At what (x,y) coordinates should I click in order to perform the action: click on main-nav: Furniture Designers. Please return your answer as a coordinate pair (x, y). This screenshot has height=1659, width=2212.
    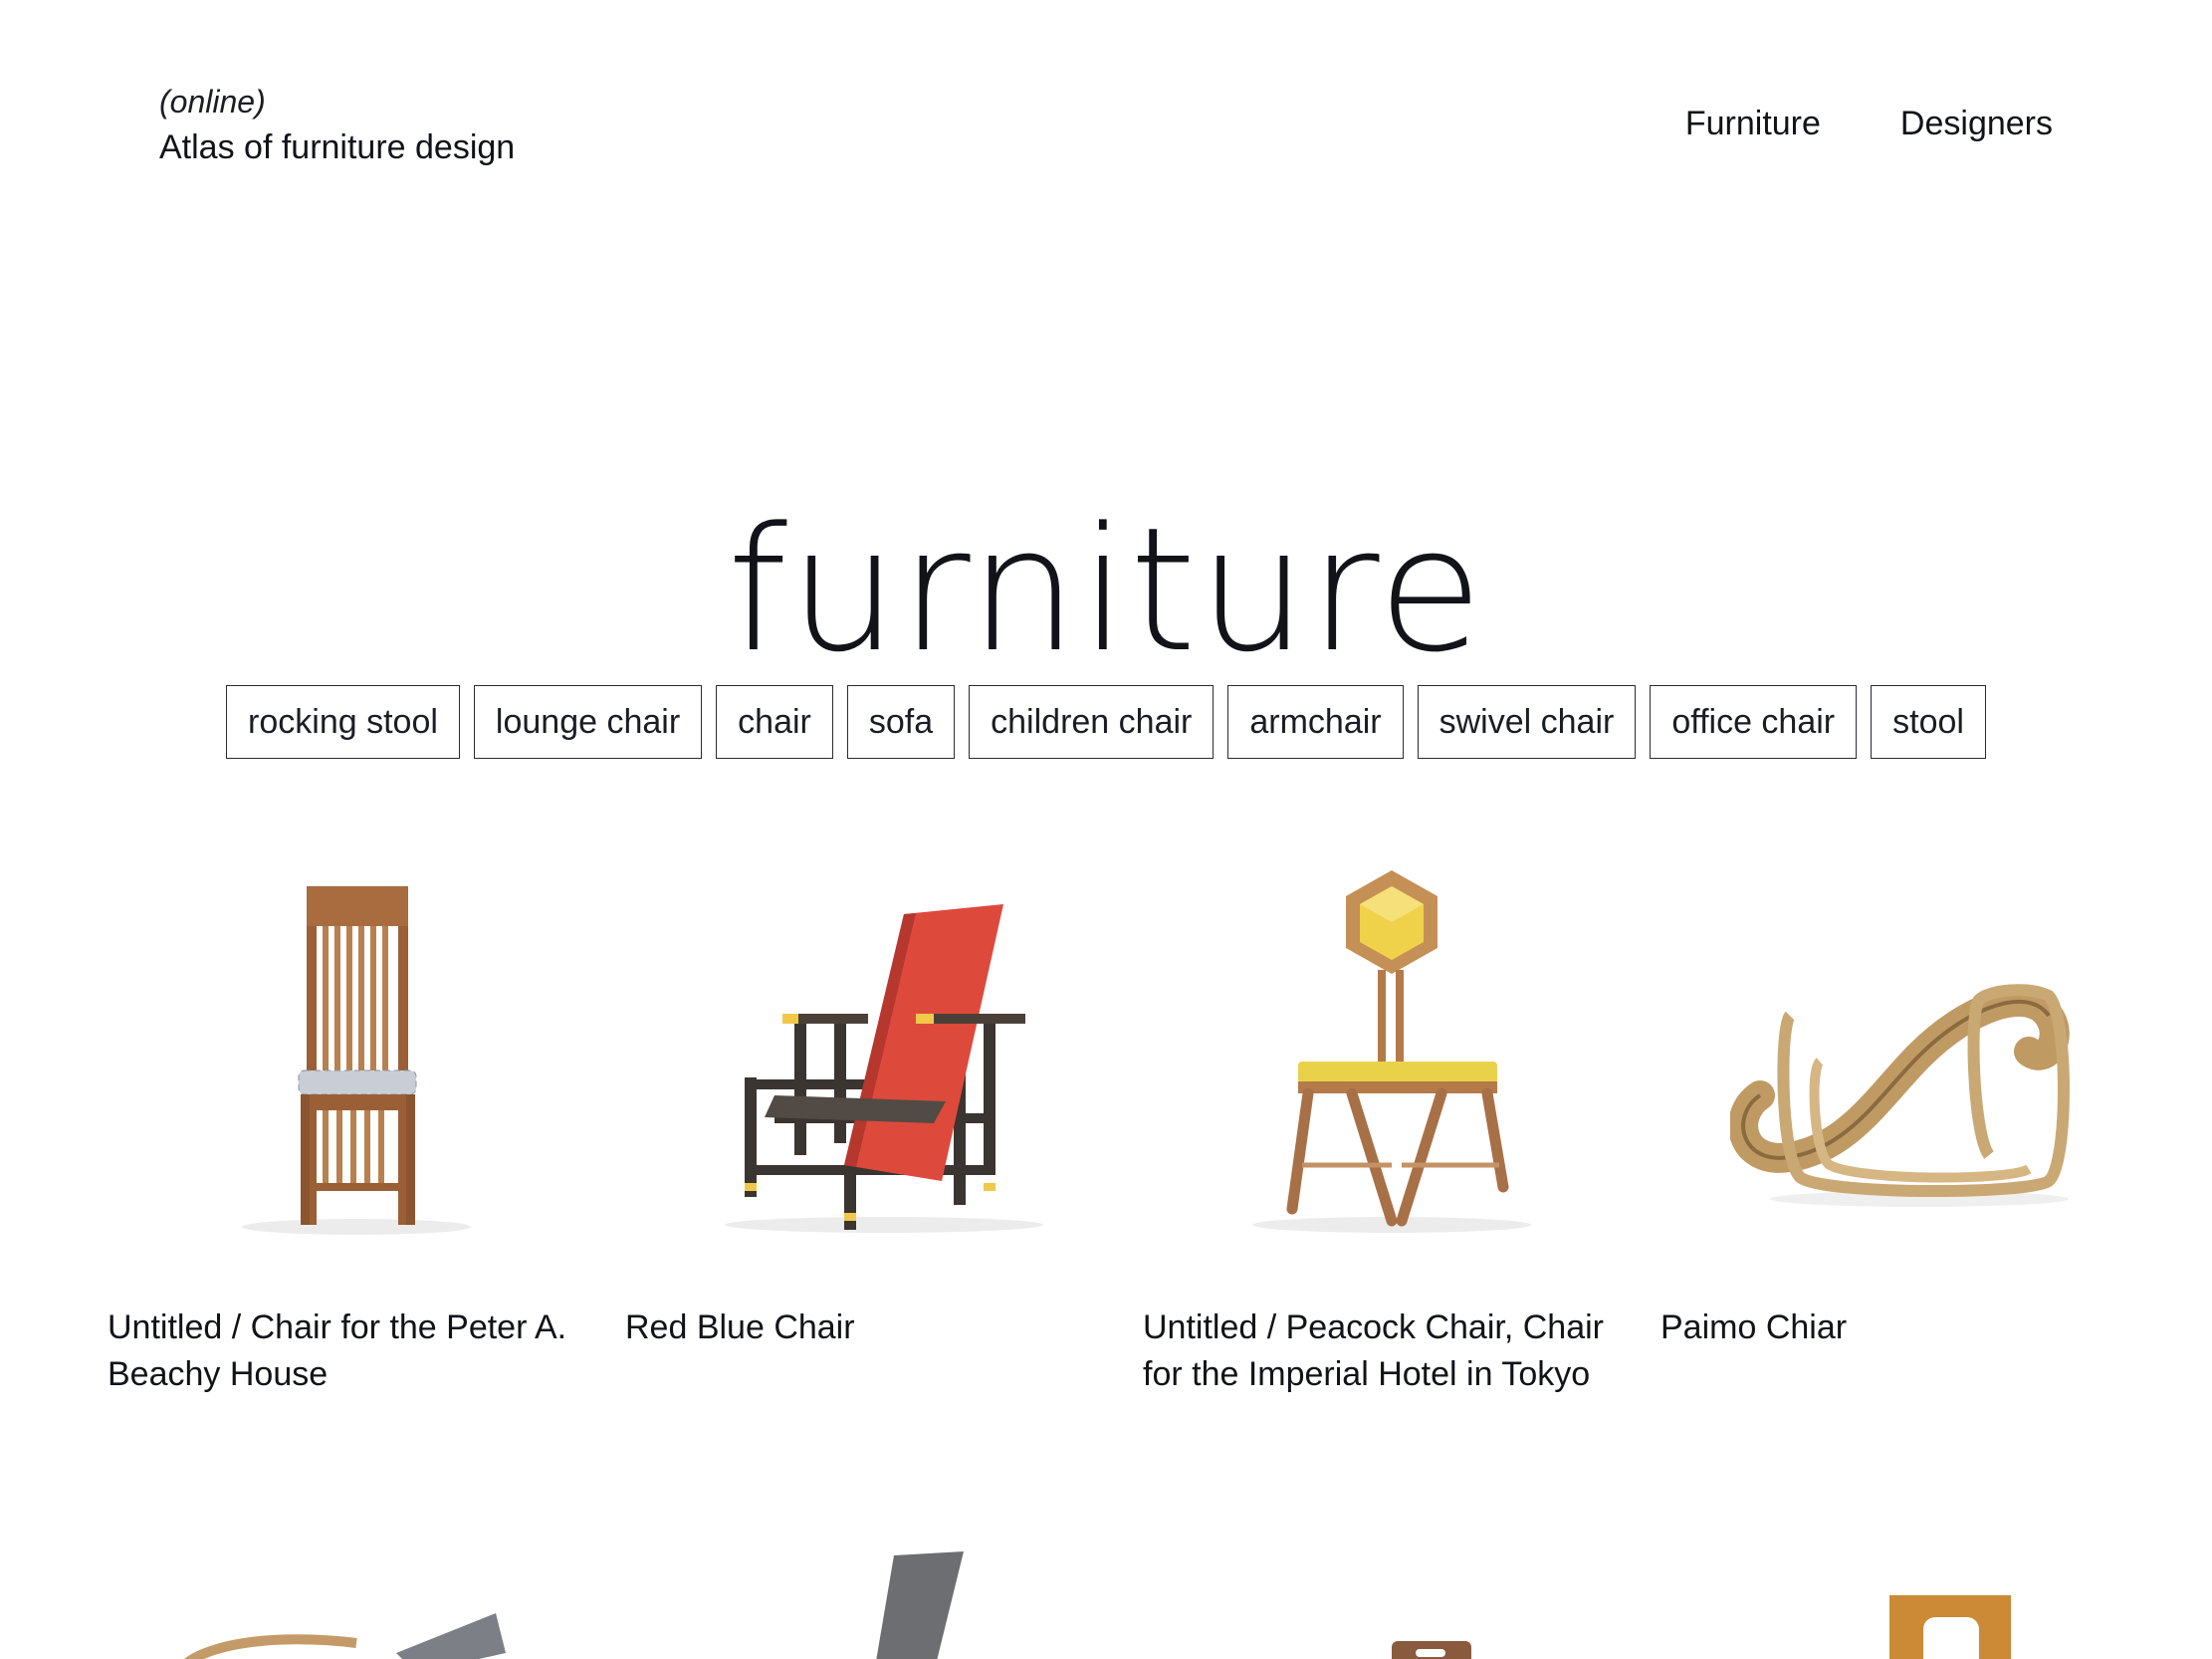
    Looking at the image, I should click on (1869, 123).